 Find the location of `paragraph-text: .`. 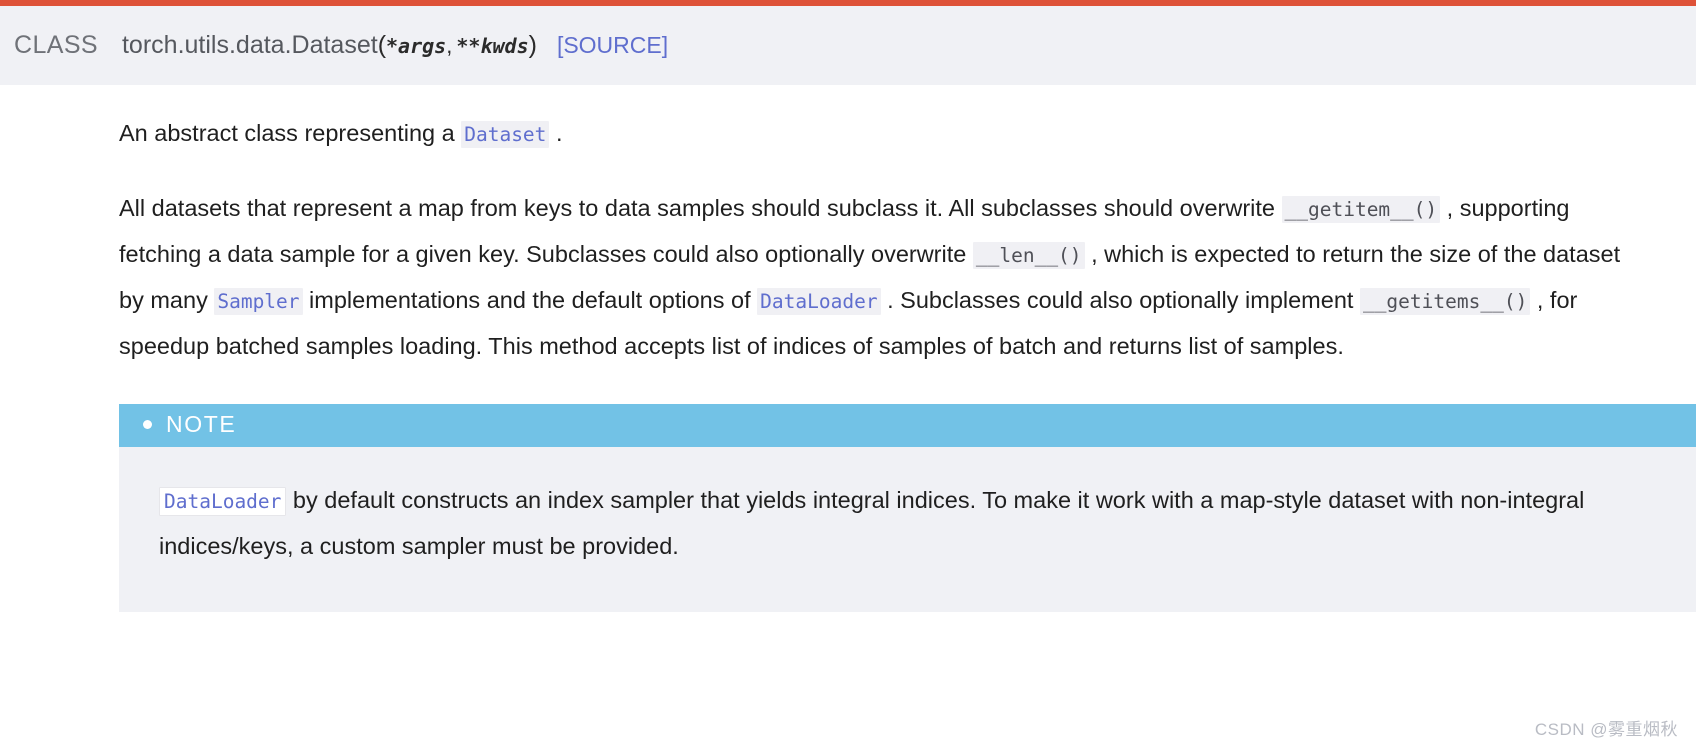

paragraph-text: . is located at coordinates (556, 133).